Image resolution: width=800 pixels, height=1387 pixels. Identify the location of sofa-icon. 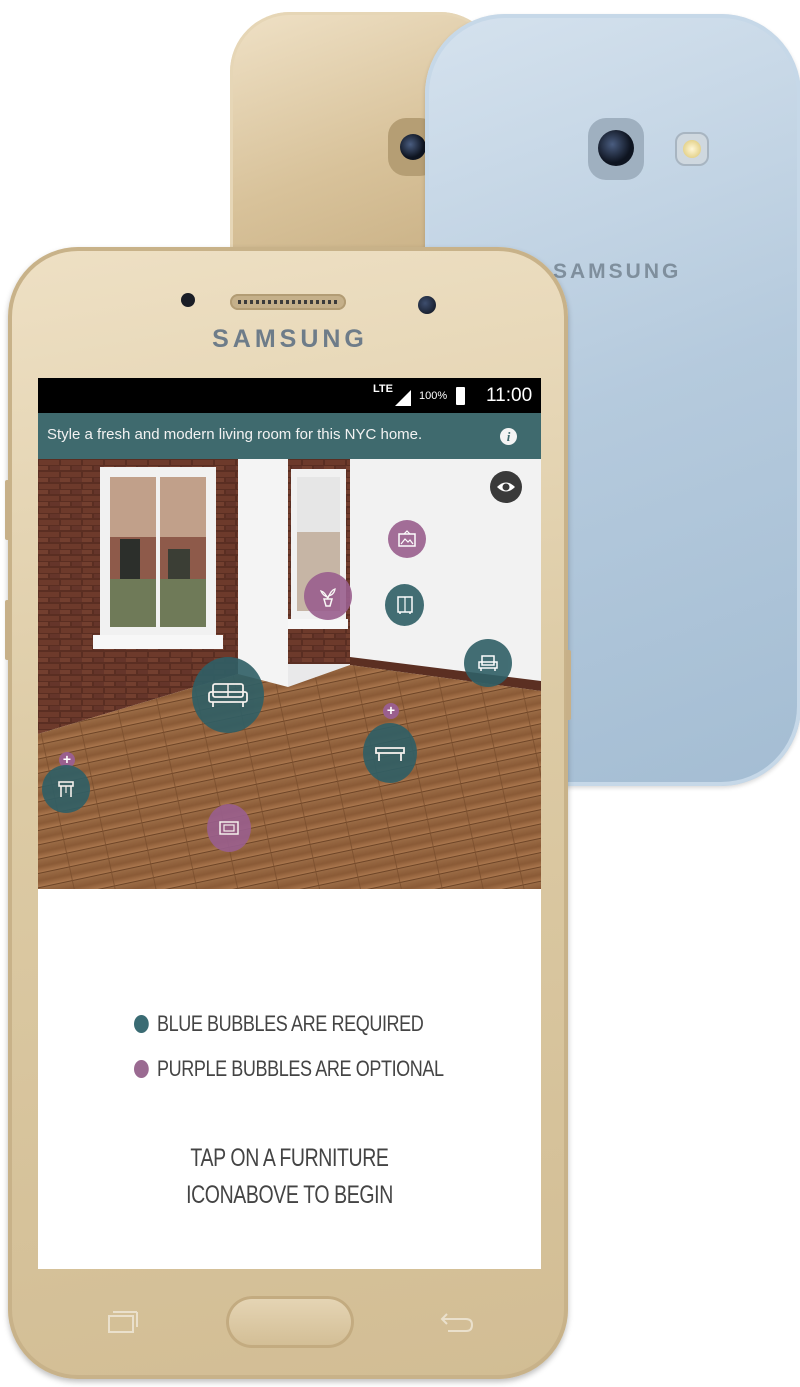
(228, 695).